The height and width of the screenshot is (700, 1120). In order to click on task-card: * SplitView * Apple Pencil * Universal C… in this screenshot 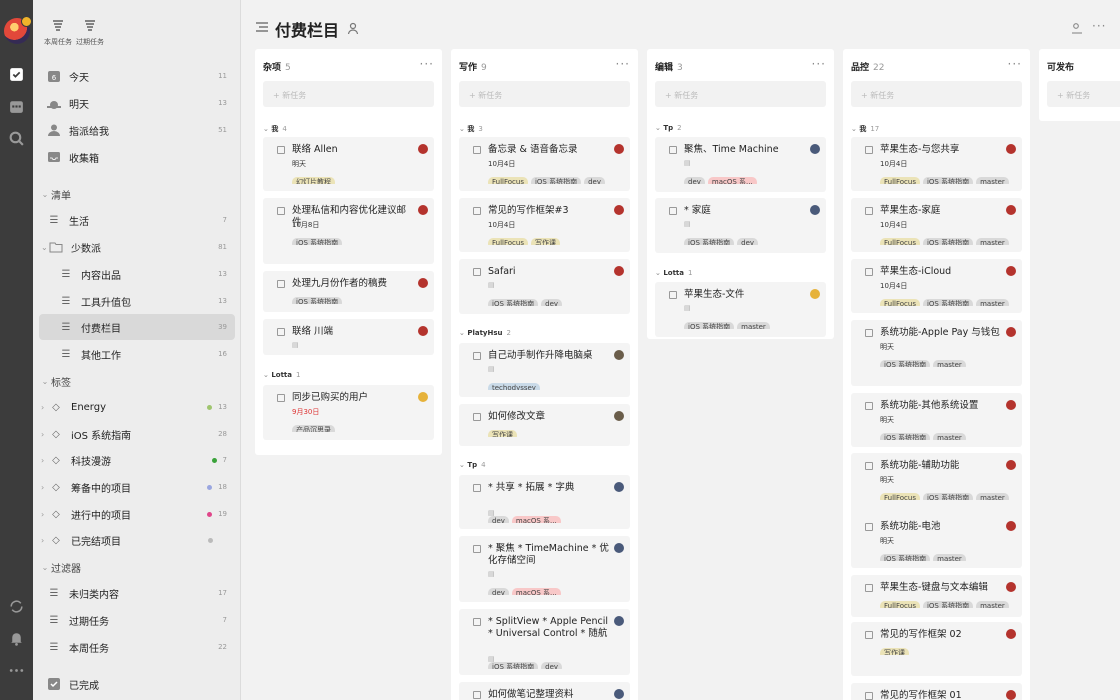, I will do `click(544, 642)`.